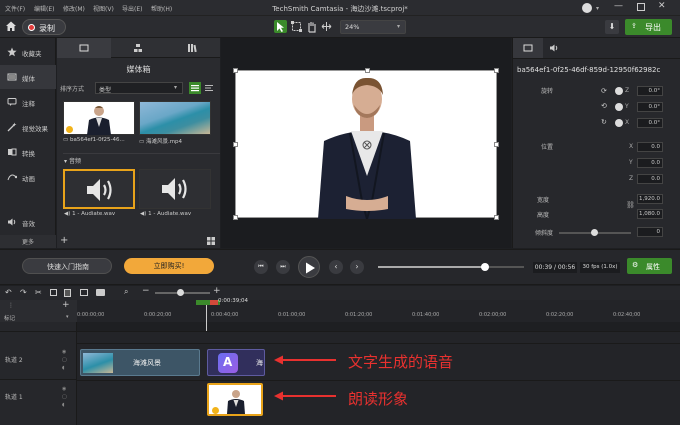 The image size is (680, 425). I want to click on audio-section-header: ▾ 音频, so click(72, 160).